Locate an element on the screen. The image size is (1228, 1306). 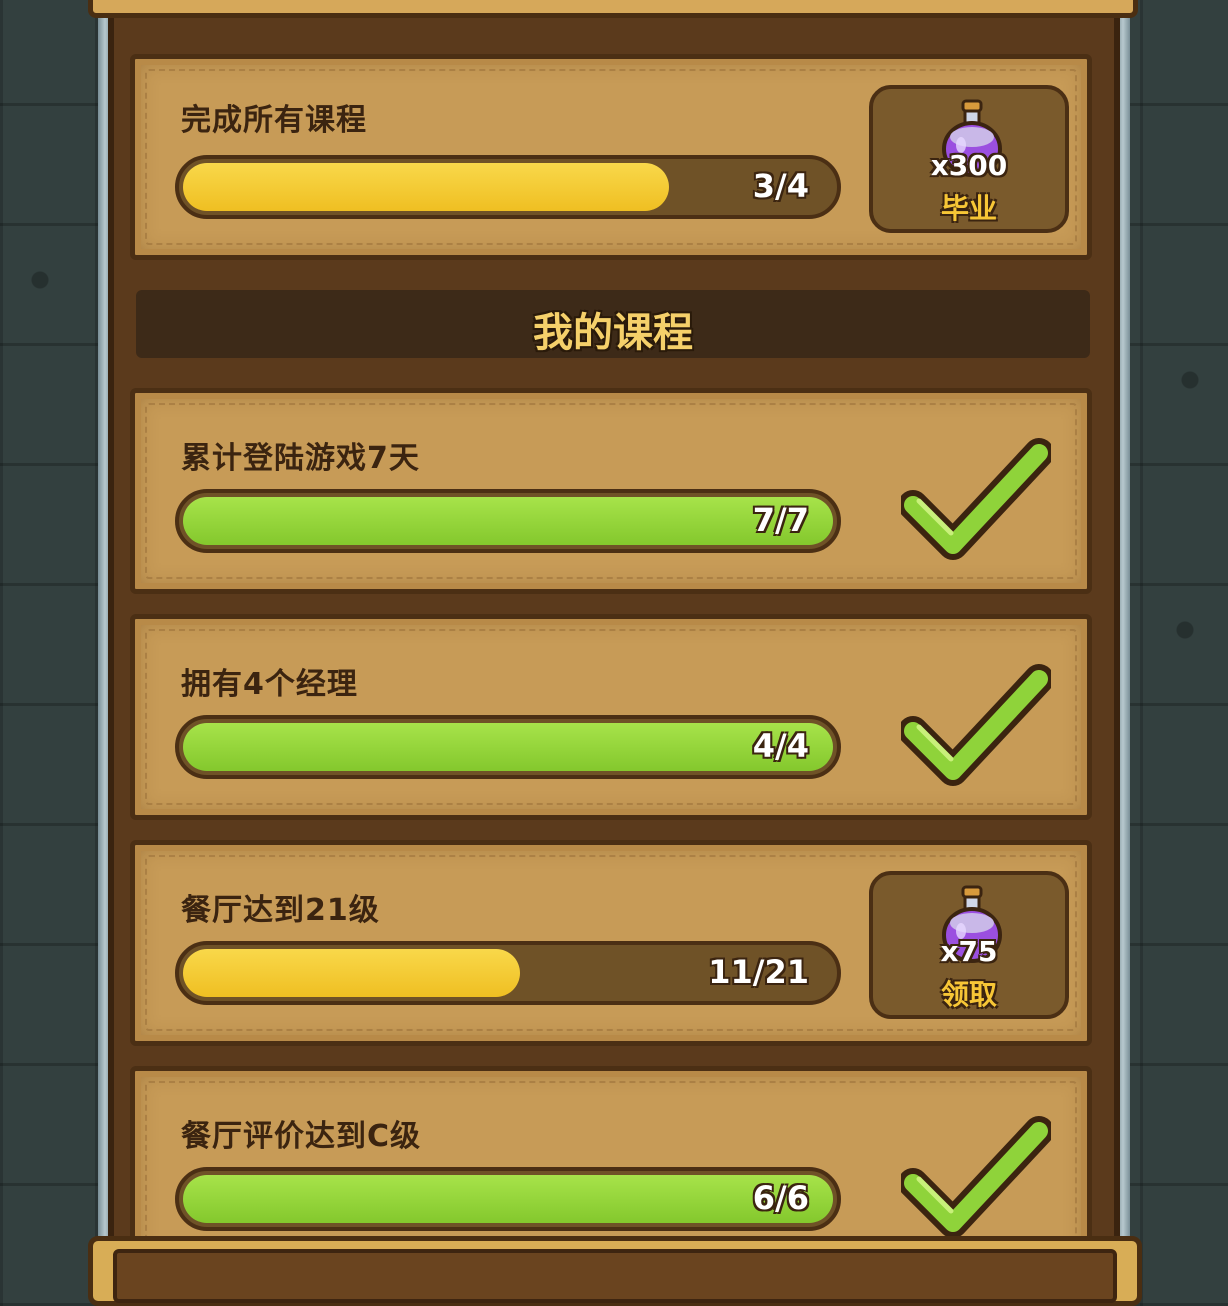
course-progress-bar: 7/7 is located at coordinates (508, 521).